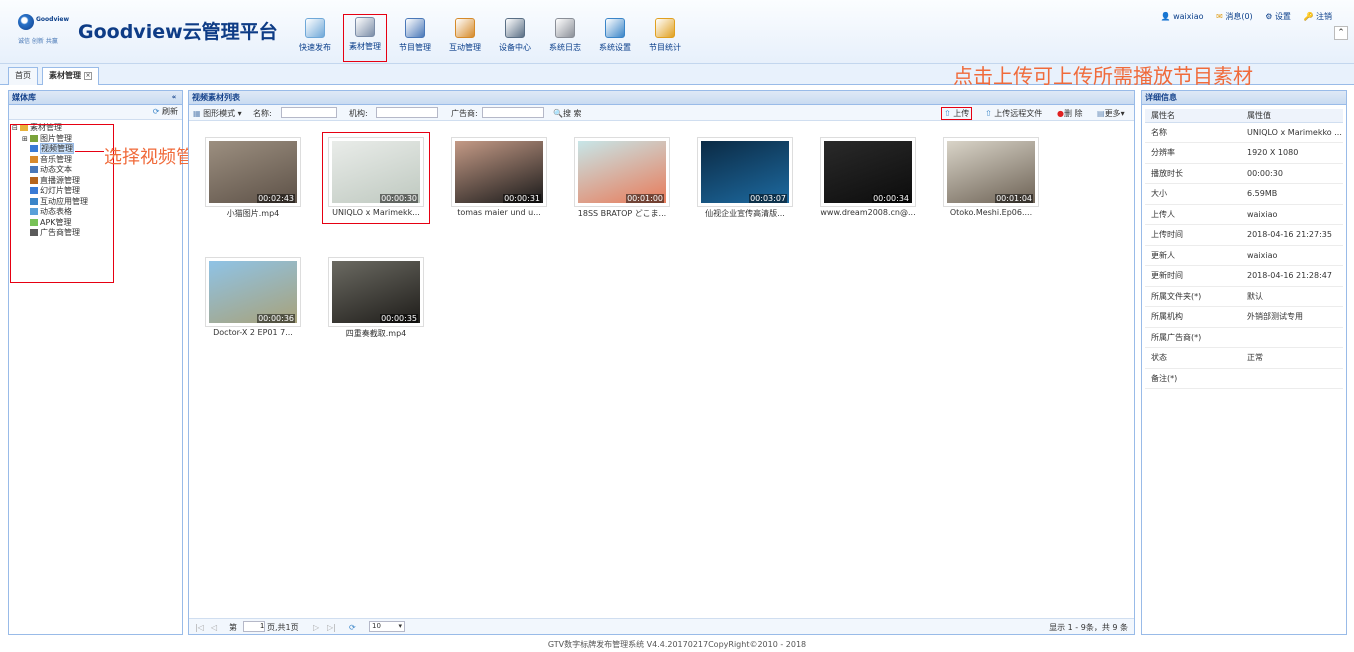  Describe the element at coordinates (515, 47) in the screenshot. I see `nav-label: 设备中心` at that location.